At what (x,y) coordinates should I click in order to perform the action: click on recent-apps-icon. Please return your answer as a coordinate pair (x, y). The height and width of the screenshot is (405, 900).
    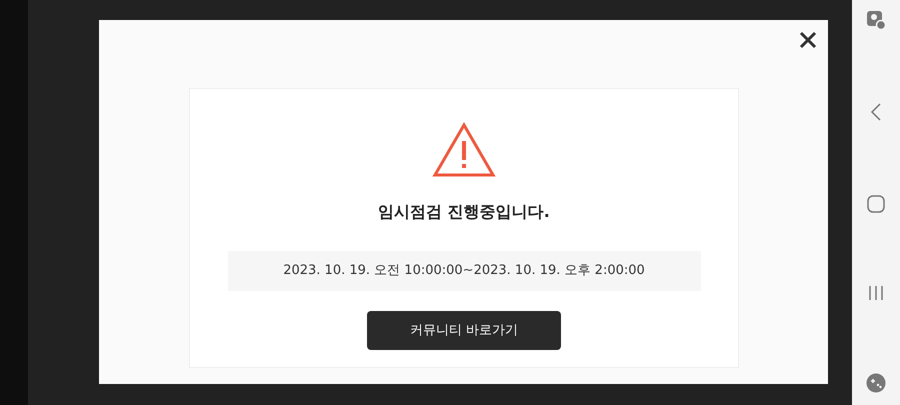
    Looking at the image, I should click on (876, 292).